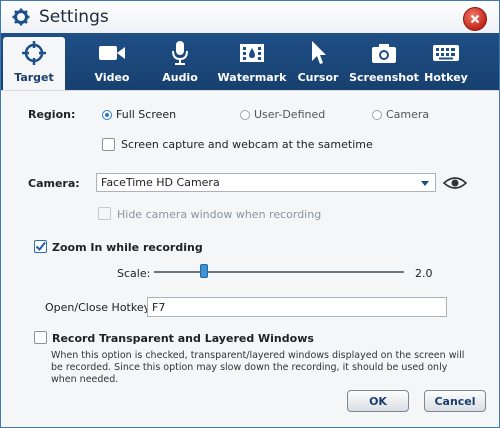  I want to click on camera-select: FaceTime HD Camera, so click(266, 182).